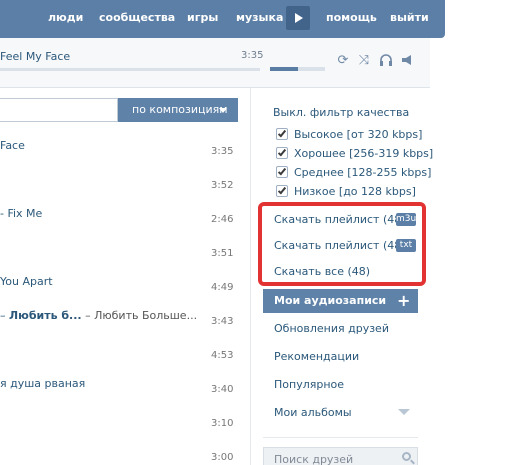 The width and height of the screenshot is (519, 465). What do you see at coordinates (43, 383) in the screenshot?
I see `track-name: я душа рваная` at bounding box center [43, 383].